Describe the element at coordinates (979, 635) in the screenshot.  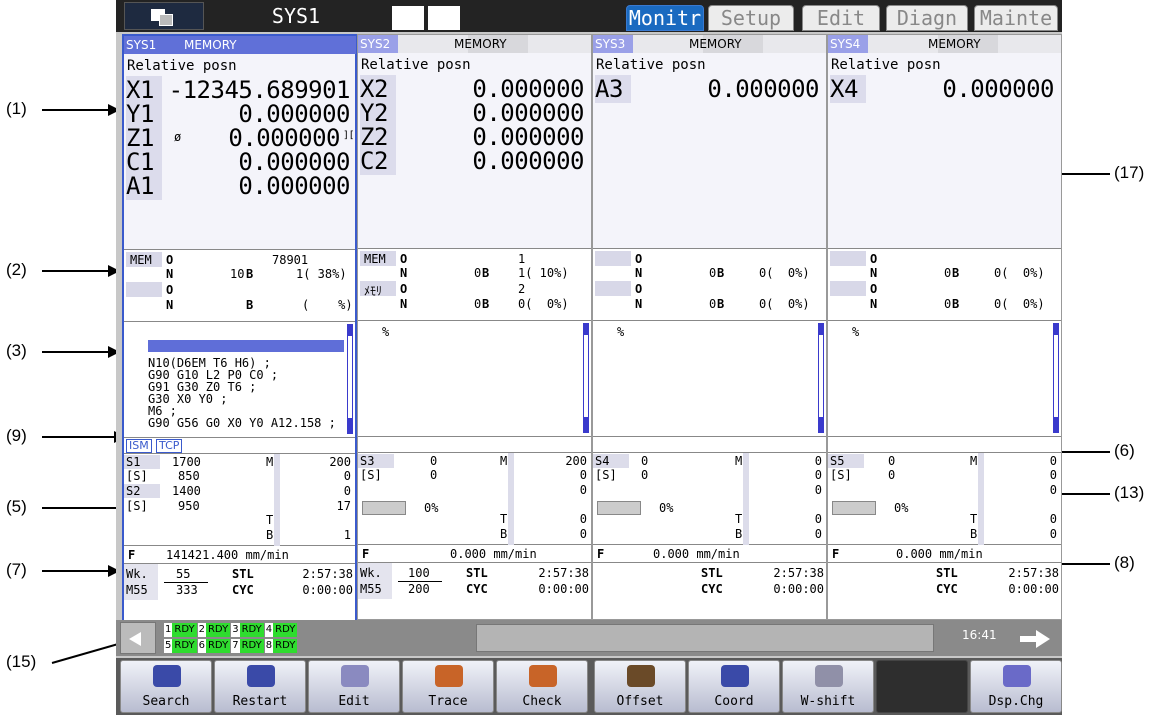
I see `clock: 16:41` at that location.